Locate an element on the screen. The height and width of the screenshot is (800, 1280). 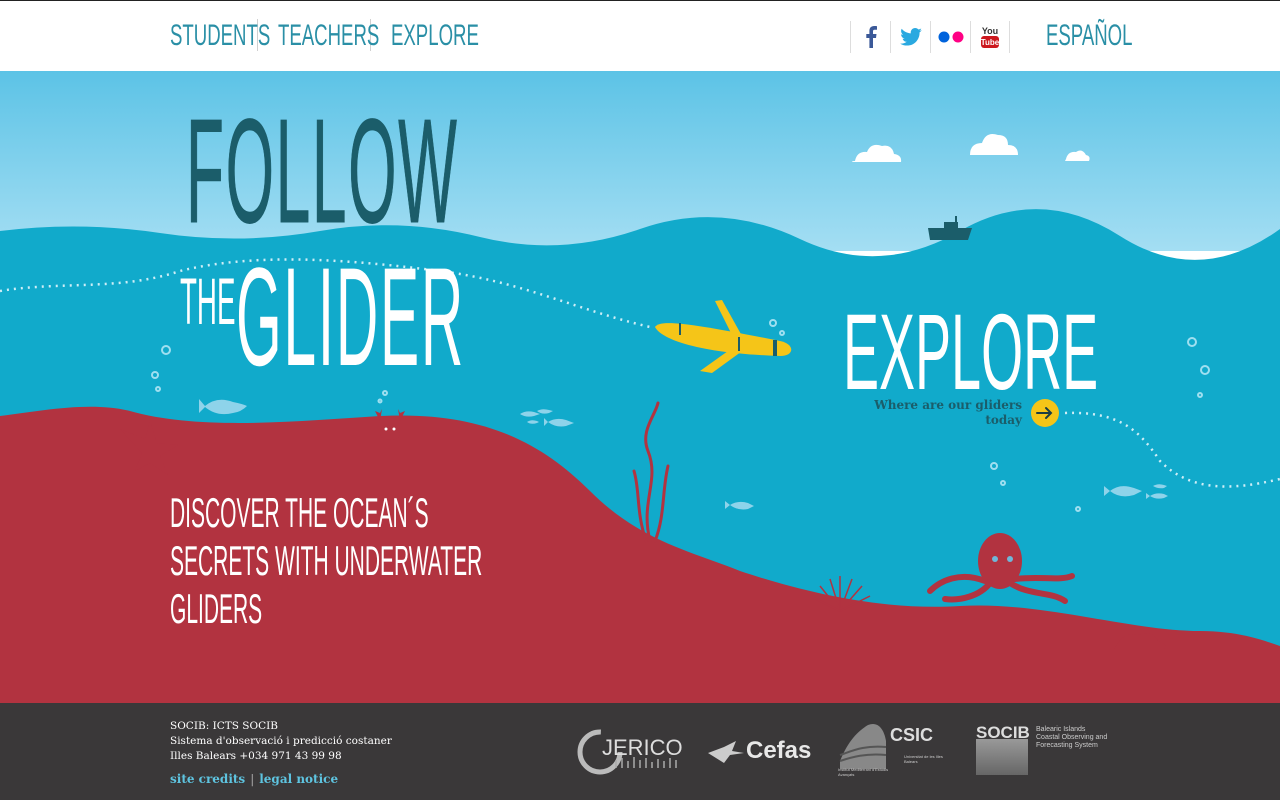
explore-heading: EXPLORE is located at coordinates (970, 352).